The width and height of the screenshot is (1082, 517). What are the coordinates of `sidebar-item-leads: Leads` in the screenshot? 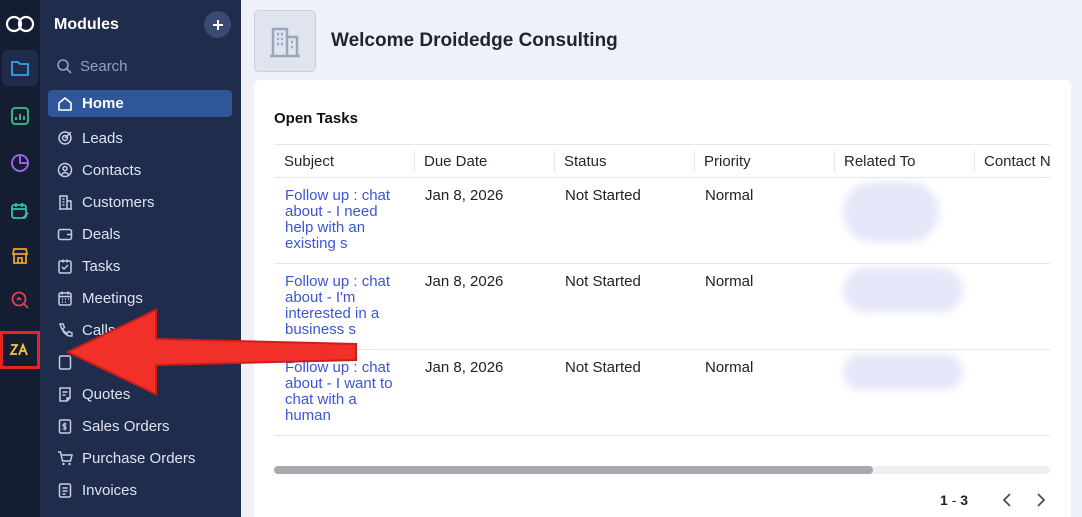 It's located at (140, 138).